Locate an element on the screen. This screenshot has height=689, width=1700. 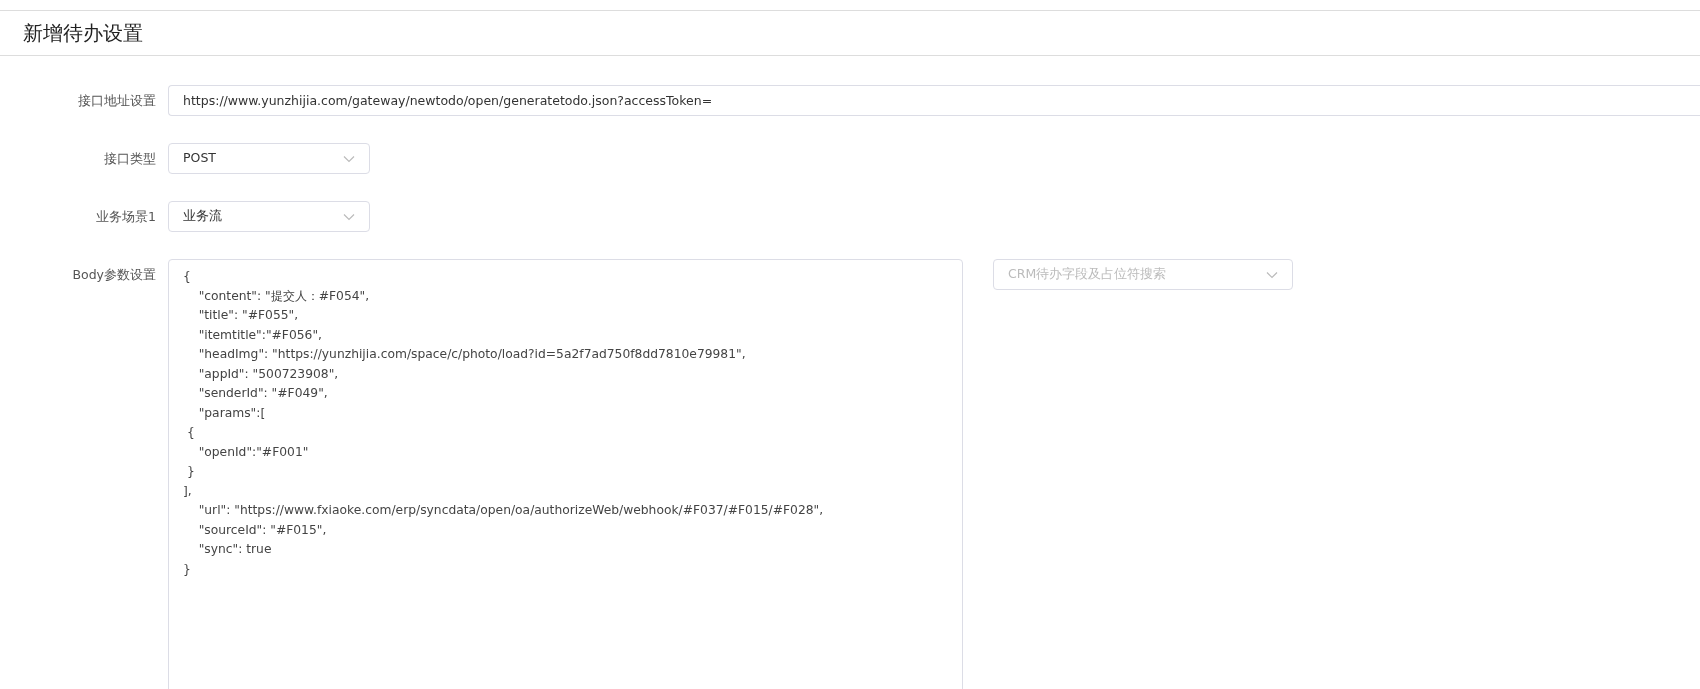
field-label: 接口地址设置 is located at coordinates (117, 101).